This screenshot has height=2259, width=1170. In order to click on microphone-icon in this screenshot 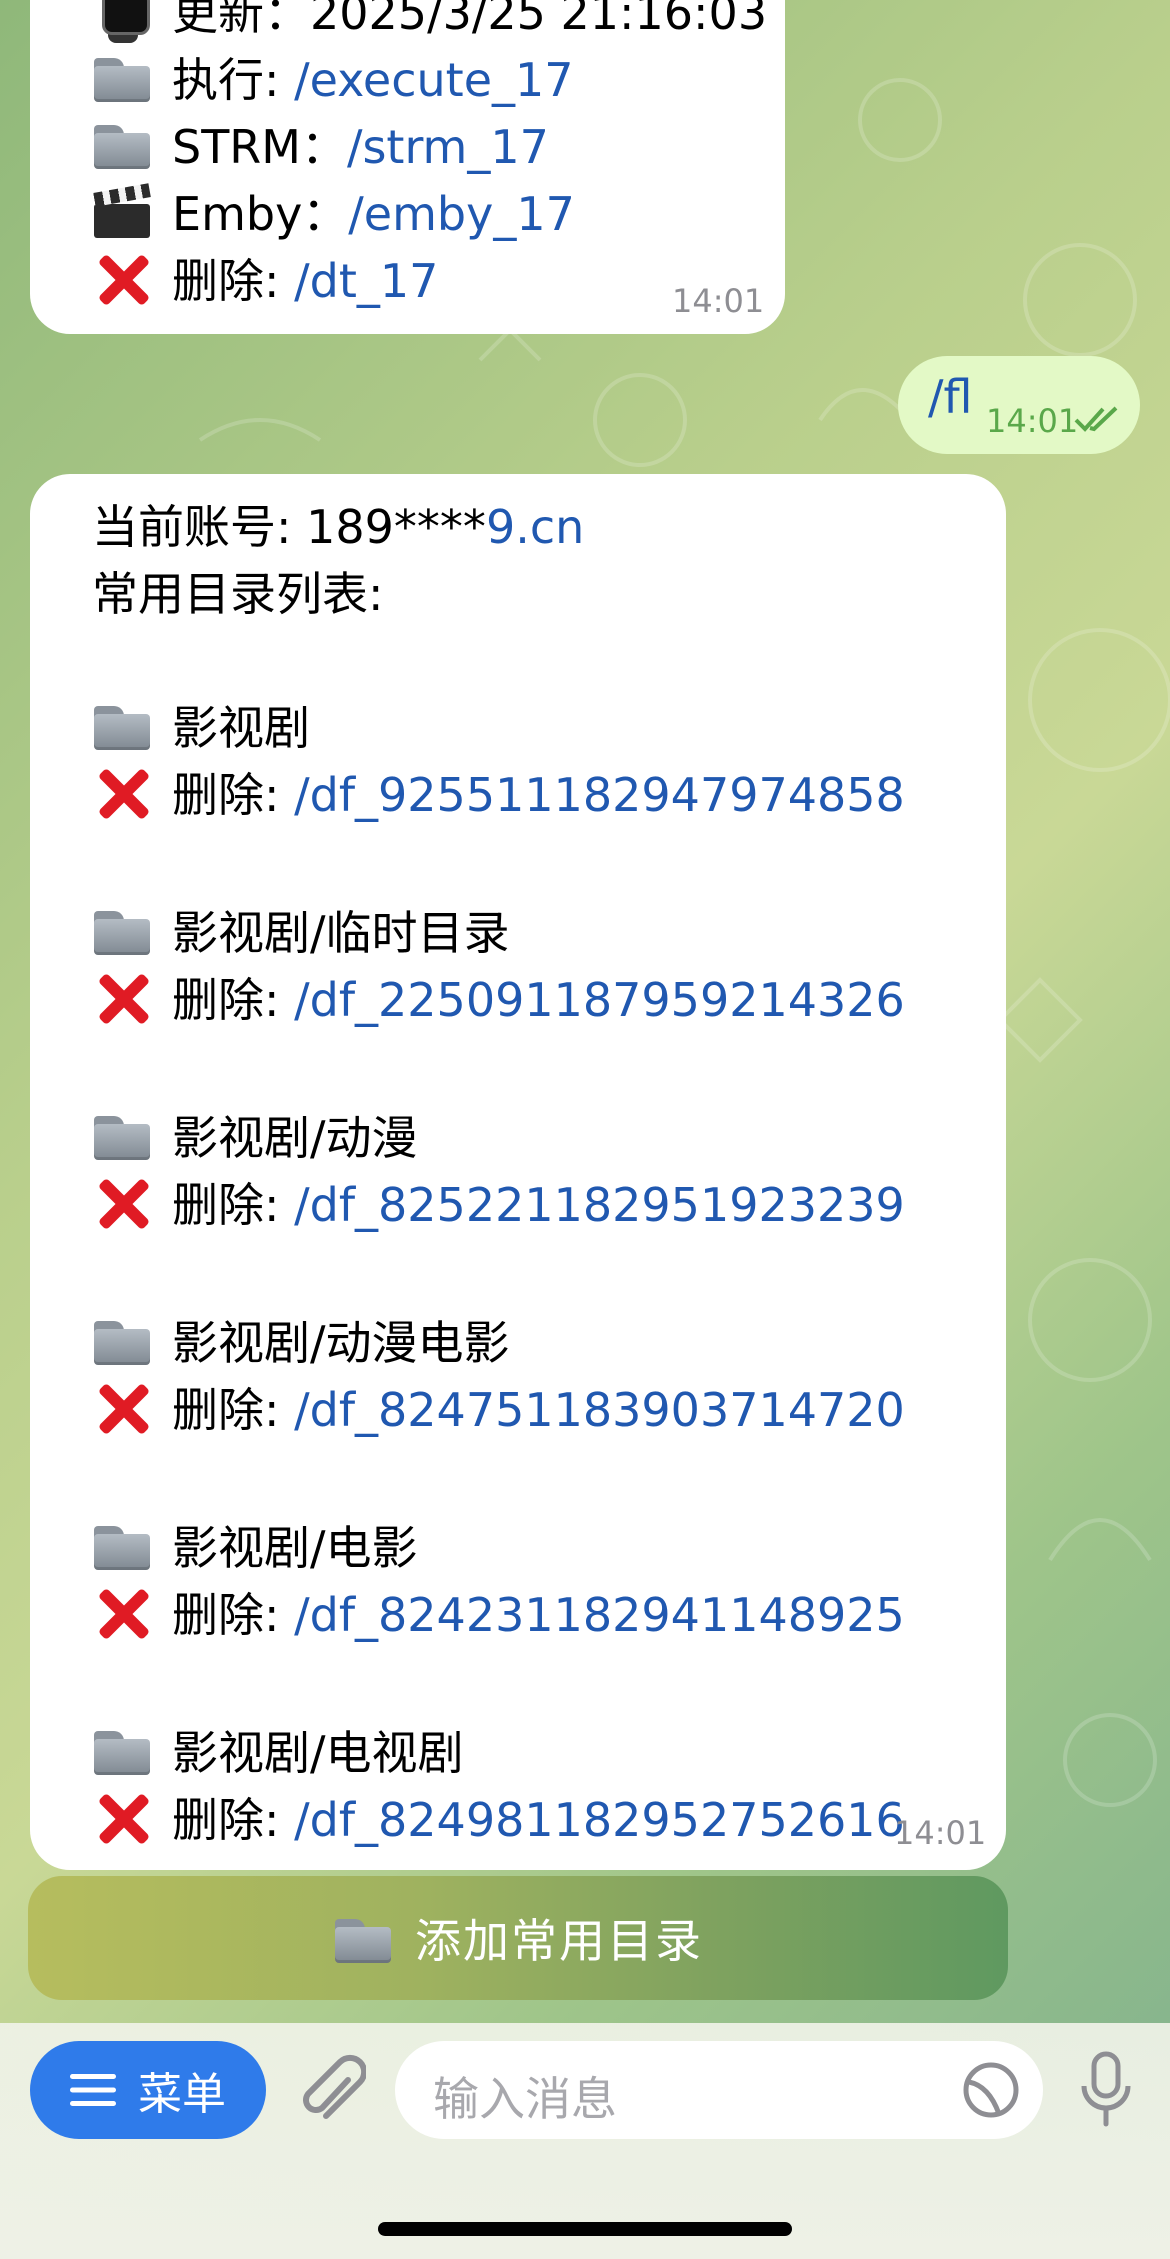, I will do `click(1106, 2090)`.